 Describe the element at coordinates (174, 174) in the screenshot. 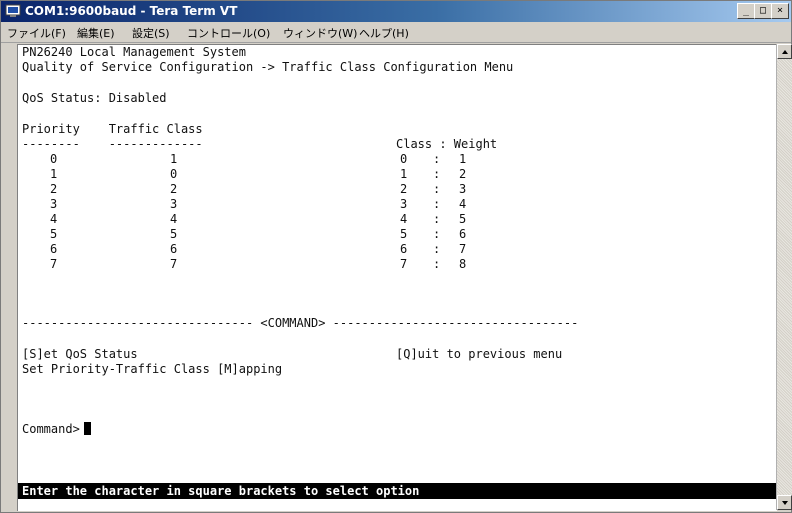

I see `traffic-class-cell: 0` at that location.